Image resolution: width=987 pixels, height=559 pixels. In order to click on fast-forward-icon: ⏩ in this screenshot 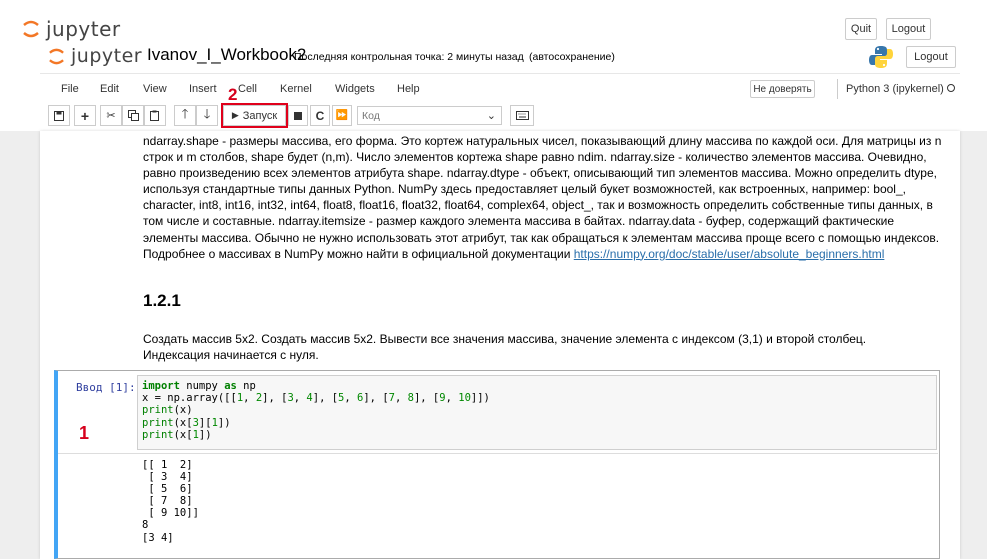, I will do `click(342, 115)`.